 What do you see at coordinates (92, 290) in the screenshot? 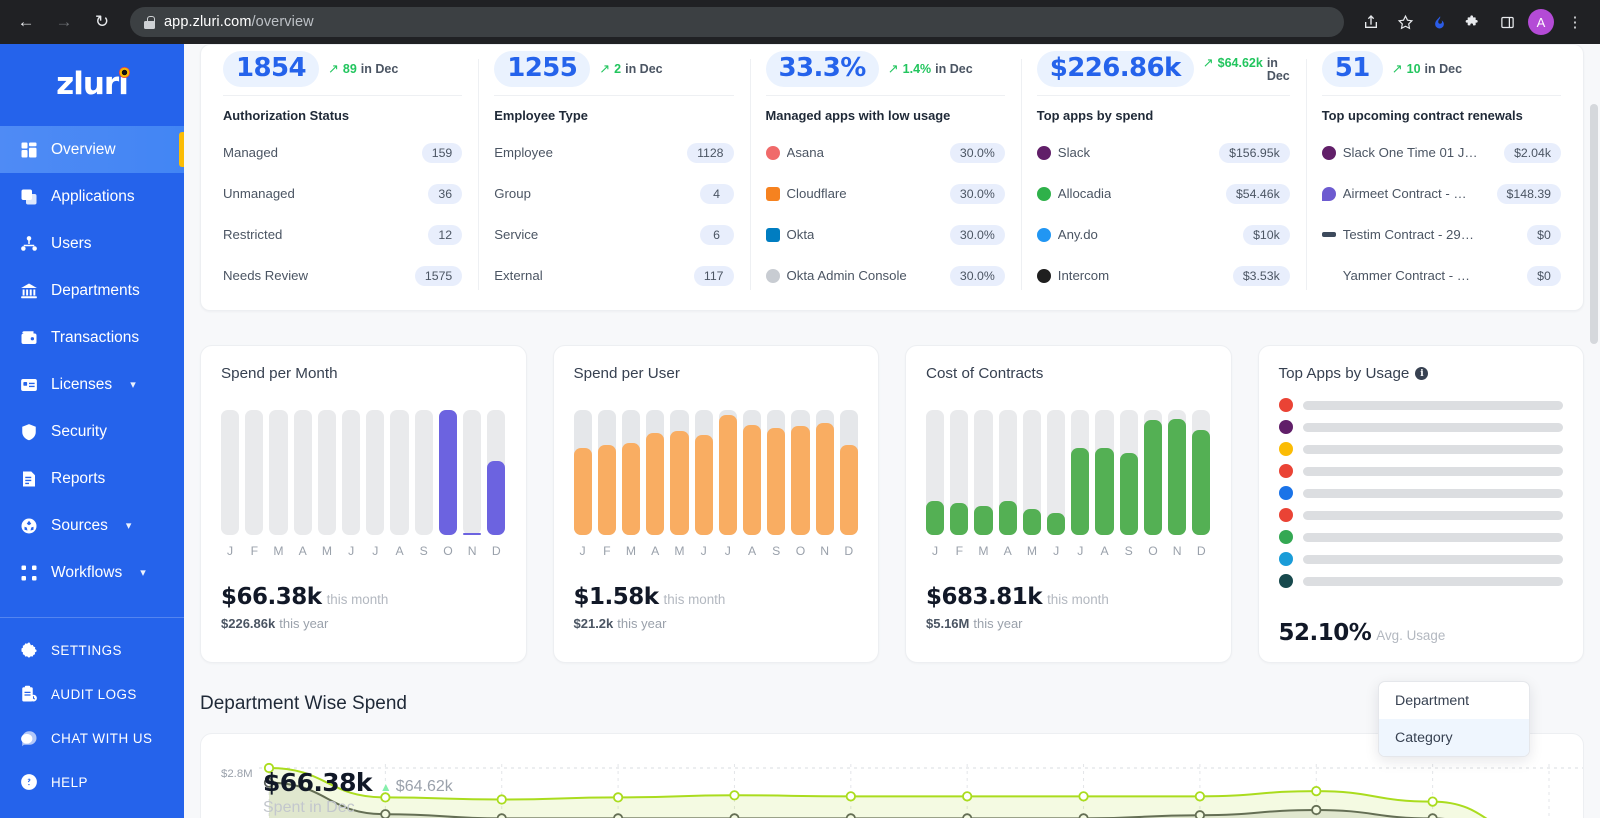
I see `sidebar-item-departments: Departments` at bounding box center [92, 290].